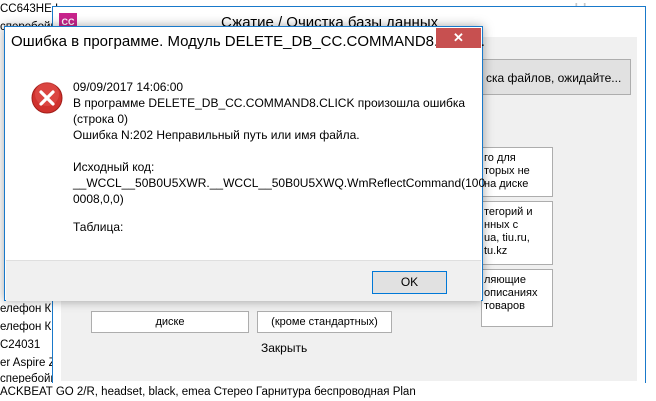 This screenshot has width=656, height=401. I want to click on close-button: ✕, so click(458, 38).